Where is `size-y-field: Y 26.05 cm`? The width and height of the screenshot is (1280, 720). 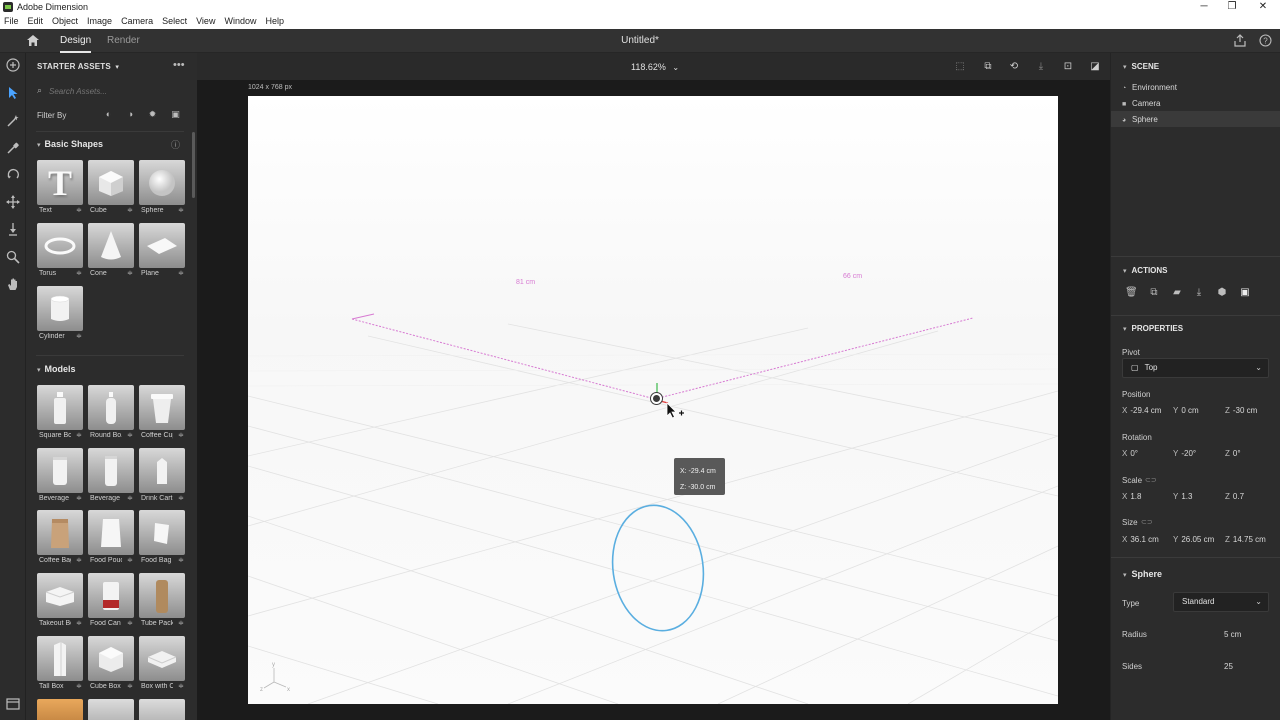 size-y-field: Y 26.05 cm is located at coordinates (1193, 539).